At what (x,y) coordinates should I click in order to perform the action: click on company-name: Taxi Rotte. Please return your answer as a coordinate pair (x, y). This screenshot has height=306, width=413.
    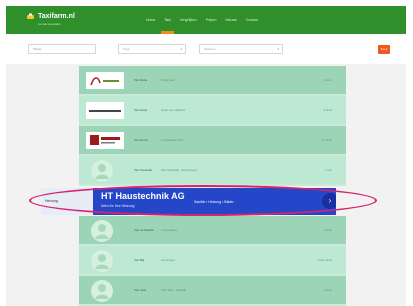
    Looking at the image, I should click on (140, 80).